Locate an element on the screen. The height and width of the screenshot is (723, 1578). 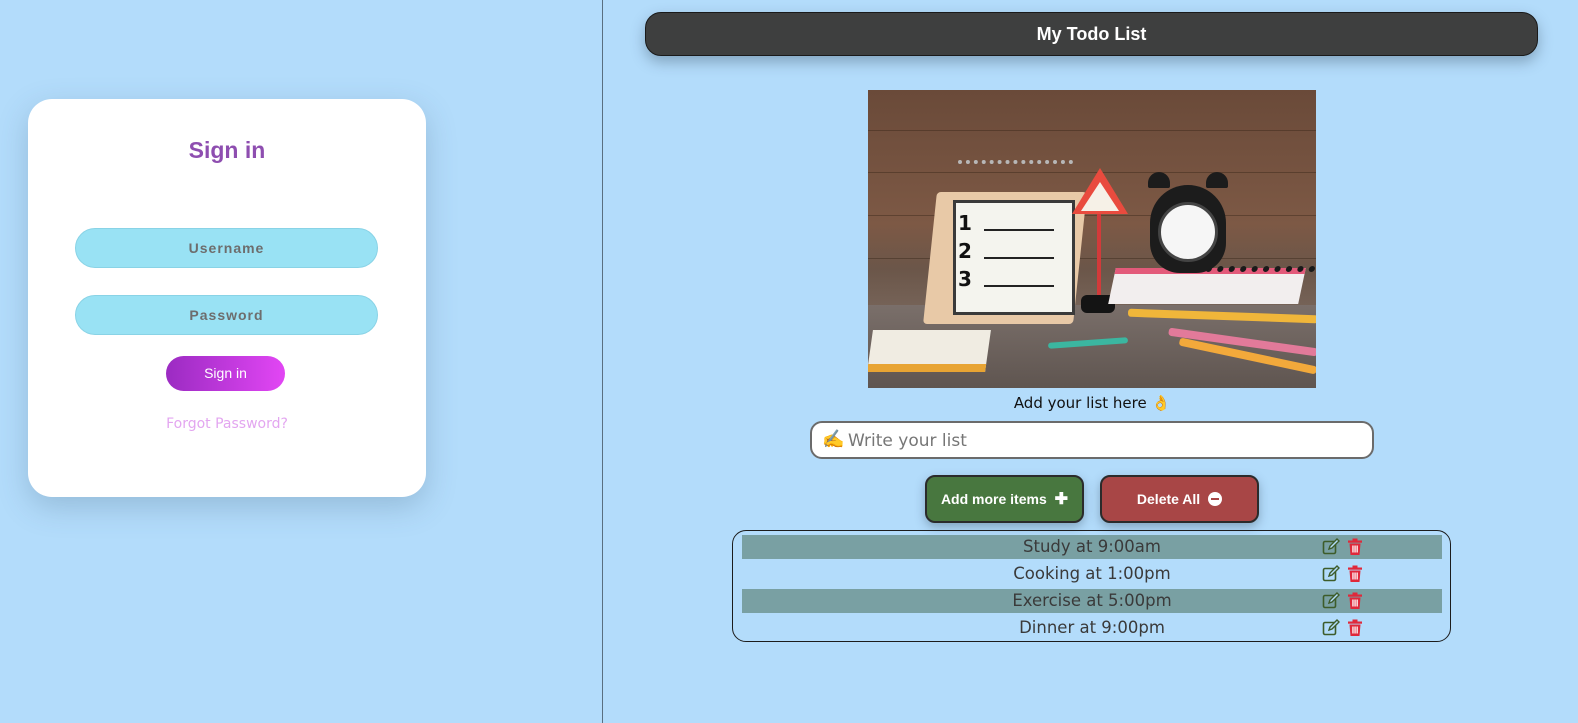
plus-icon: ✚ is located at coordinates (1061, 499).